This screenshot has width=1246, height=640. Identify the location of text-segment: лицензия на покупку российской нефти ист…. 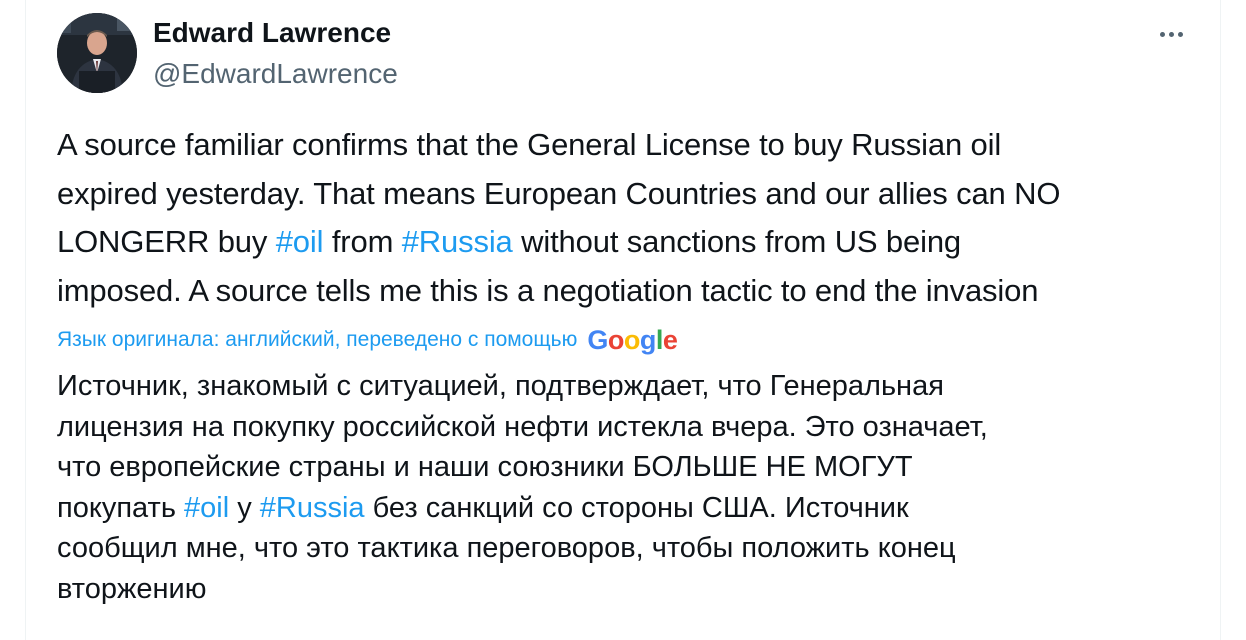
(522, 426).